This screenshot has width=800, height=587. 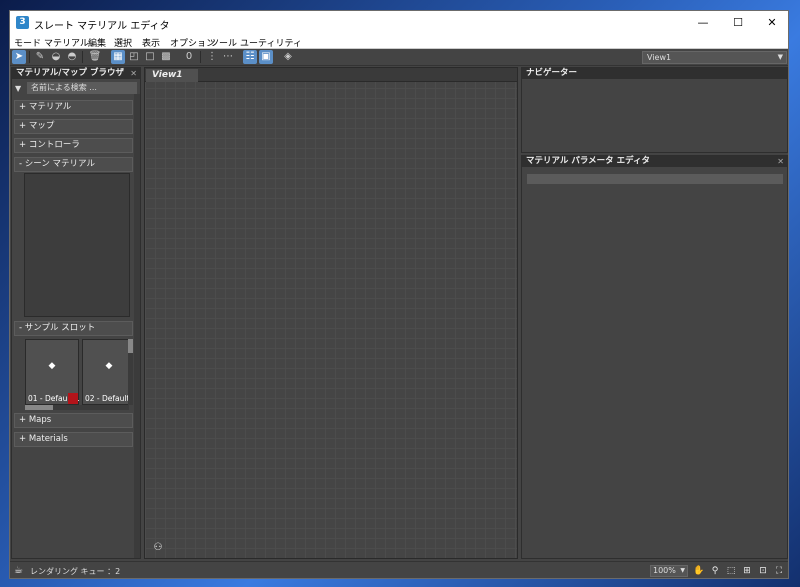 What do you see at coordinates (72, 57) in the screenshot?
I see `assign-material-icon: ◓` at bounding box center [72, 57].